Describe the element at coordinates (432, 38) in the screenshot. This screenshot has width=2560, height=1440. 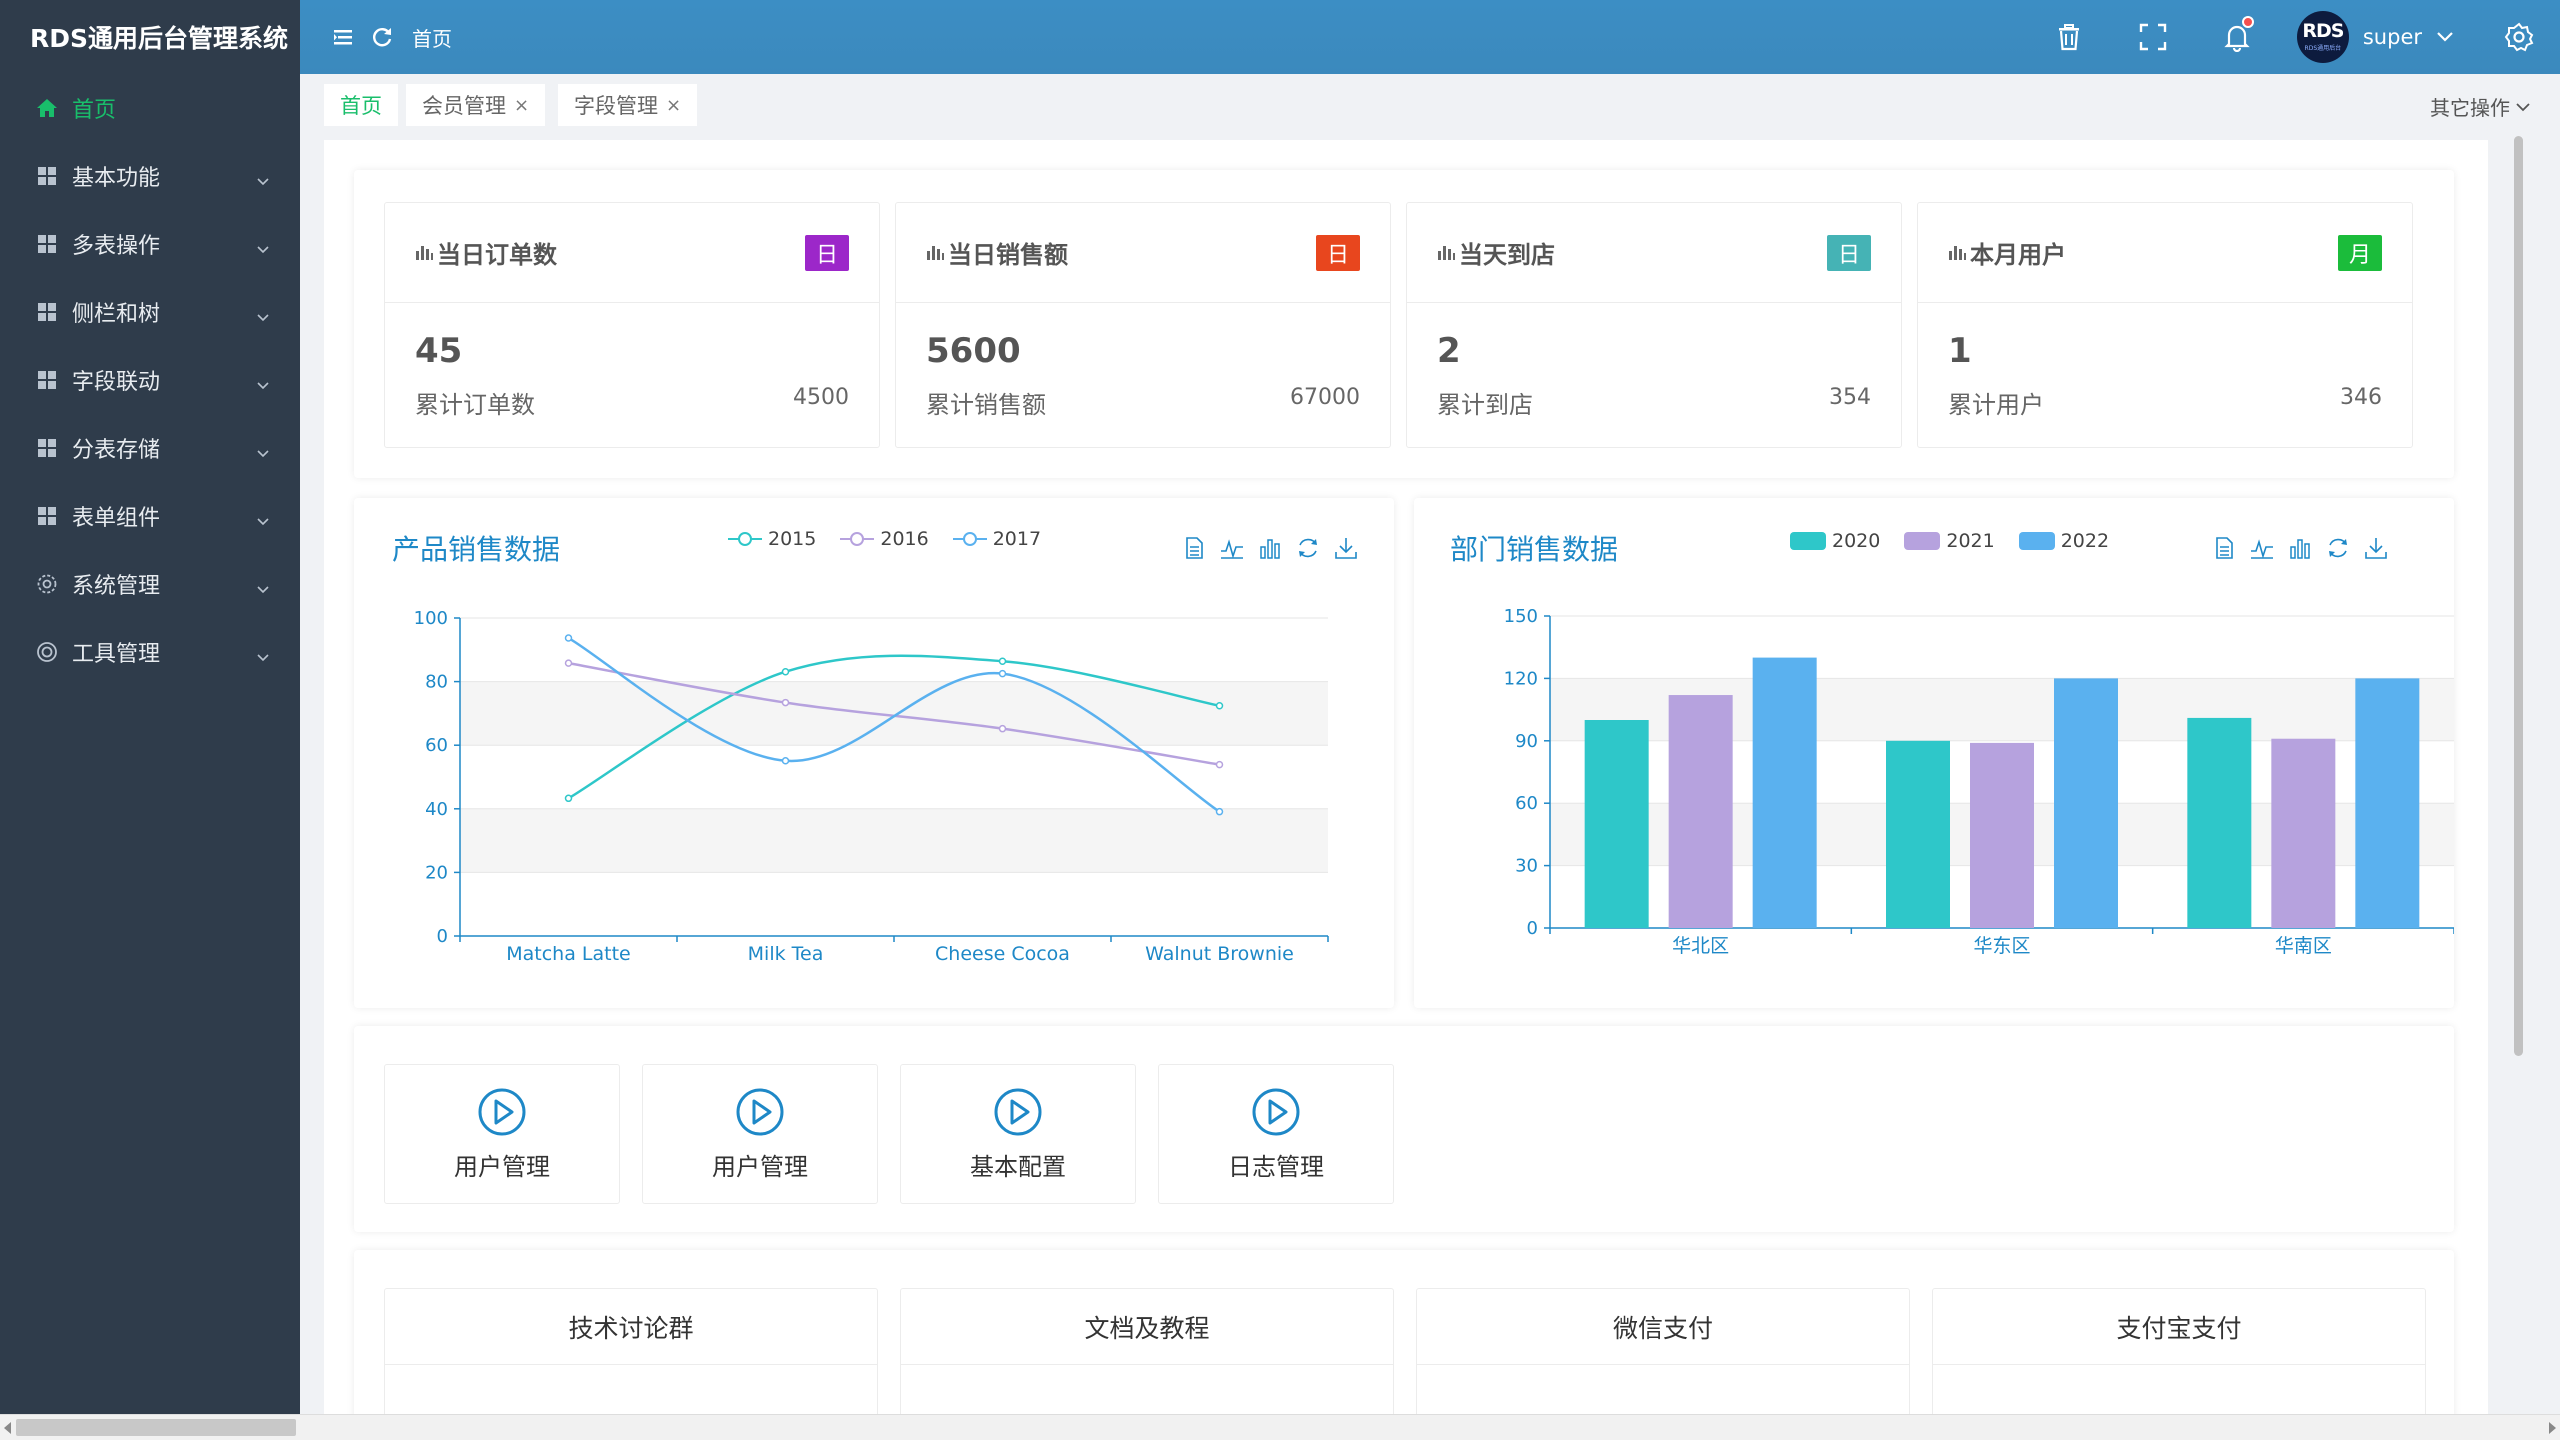
I see `breadcrumb: 首页` at that location.